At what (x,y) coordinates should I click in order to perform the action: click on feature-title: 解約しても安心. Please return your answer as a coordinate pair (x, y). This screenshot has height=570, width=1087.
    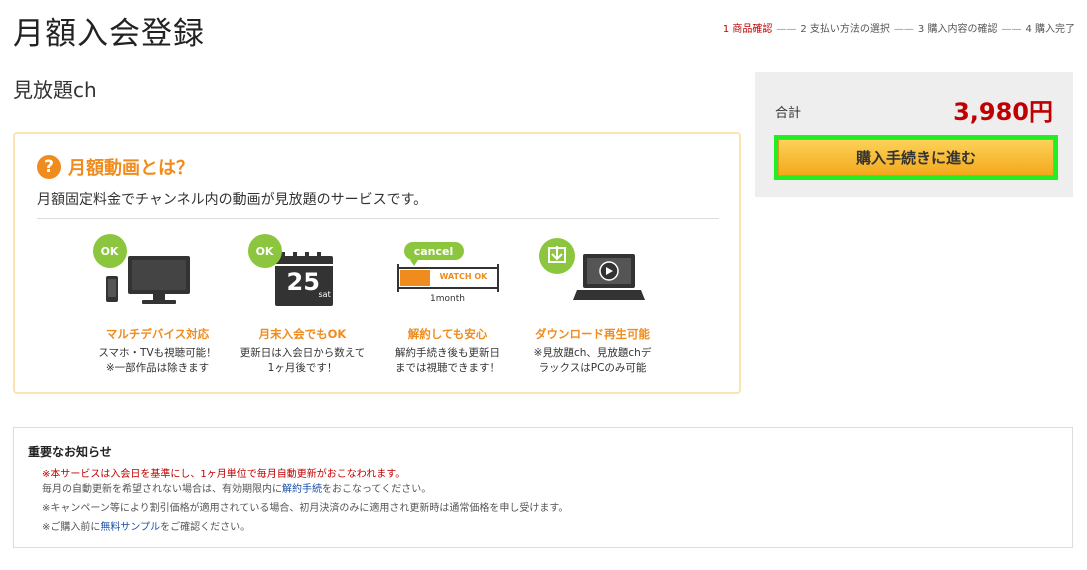
    Looking at the image, I should click on (447, 334).